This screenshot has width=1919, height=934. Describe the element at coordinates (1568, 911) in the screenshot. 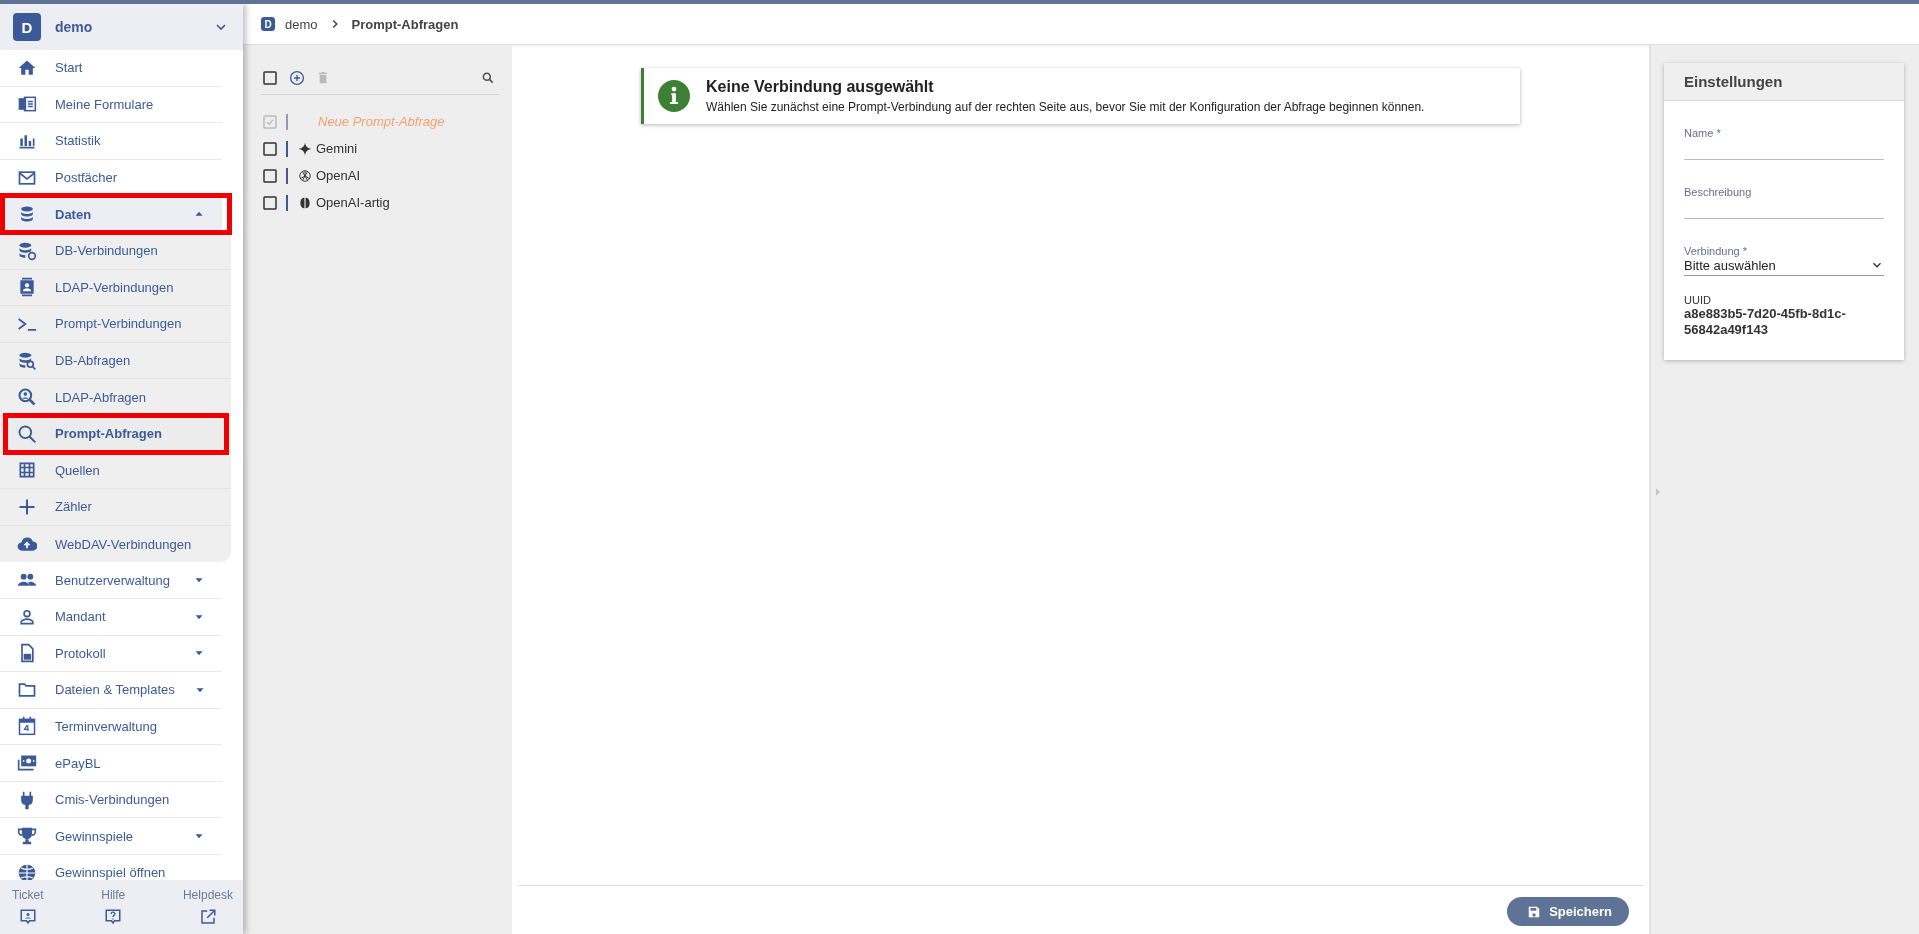

I see `save-button: Speichern` at that location.